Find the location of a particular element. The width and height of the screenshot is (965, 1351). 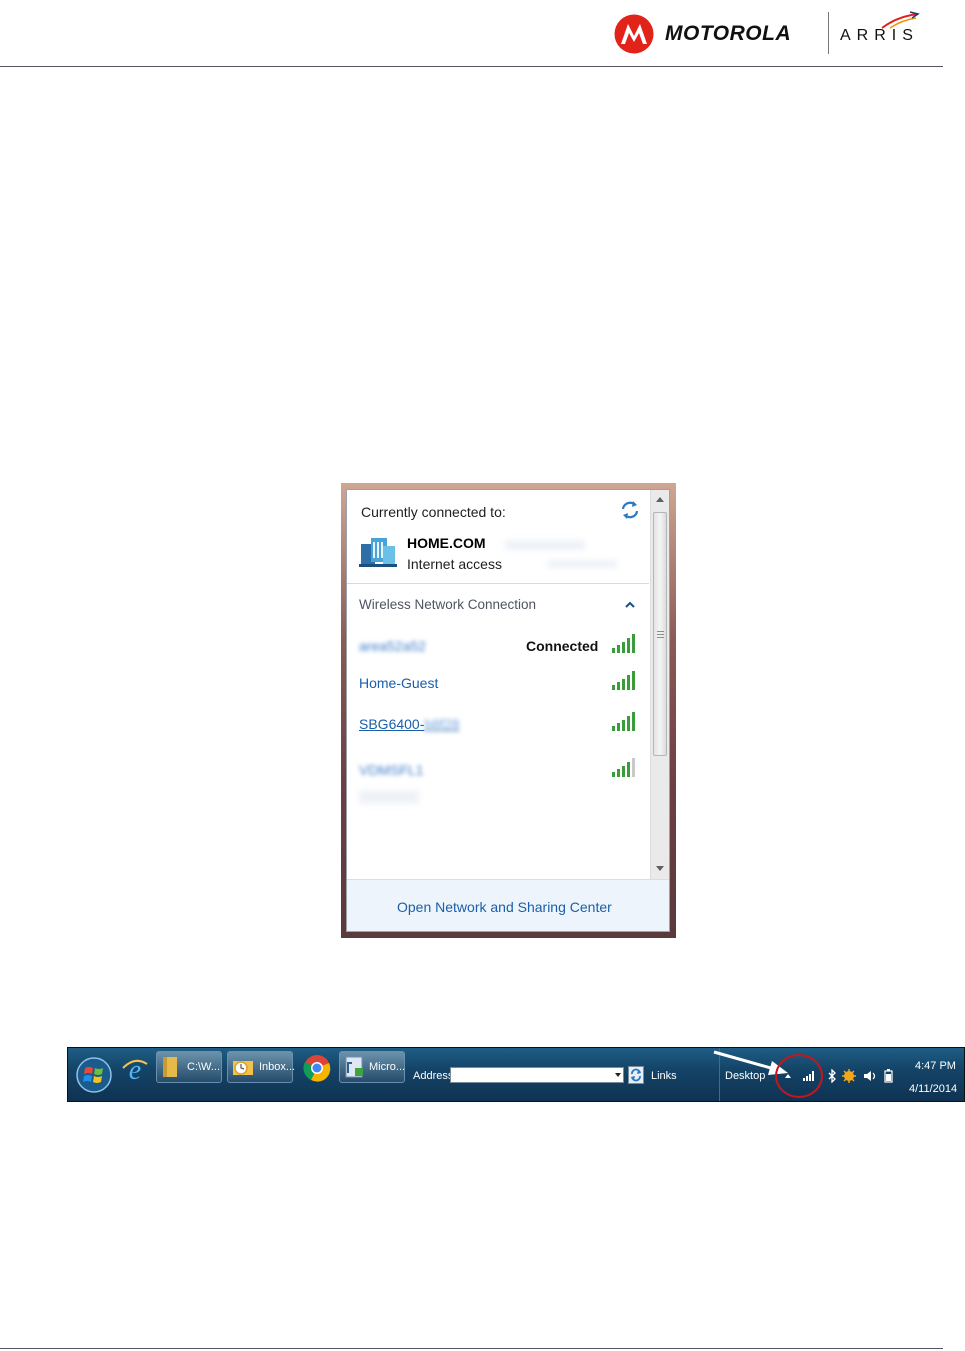

address-input is located at coordinates (537, 1075).